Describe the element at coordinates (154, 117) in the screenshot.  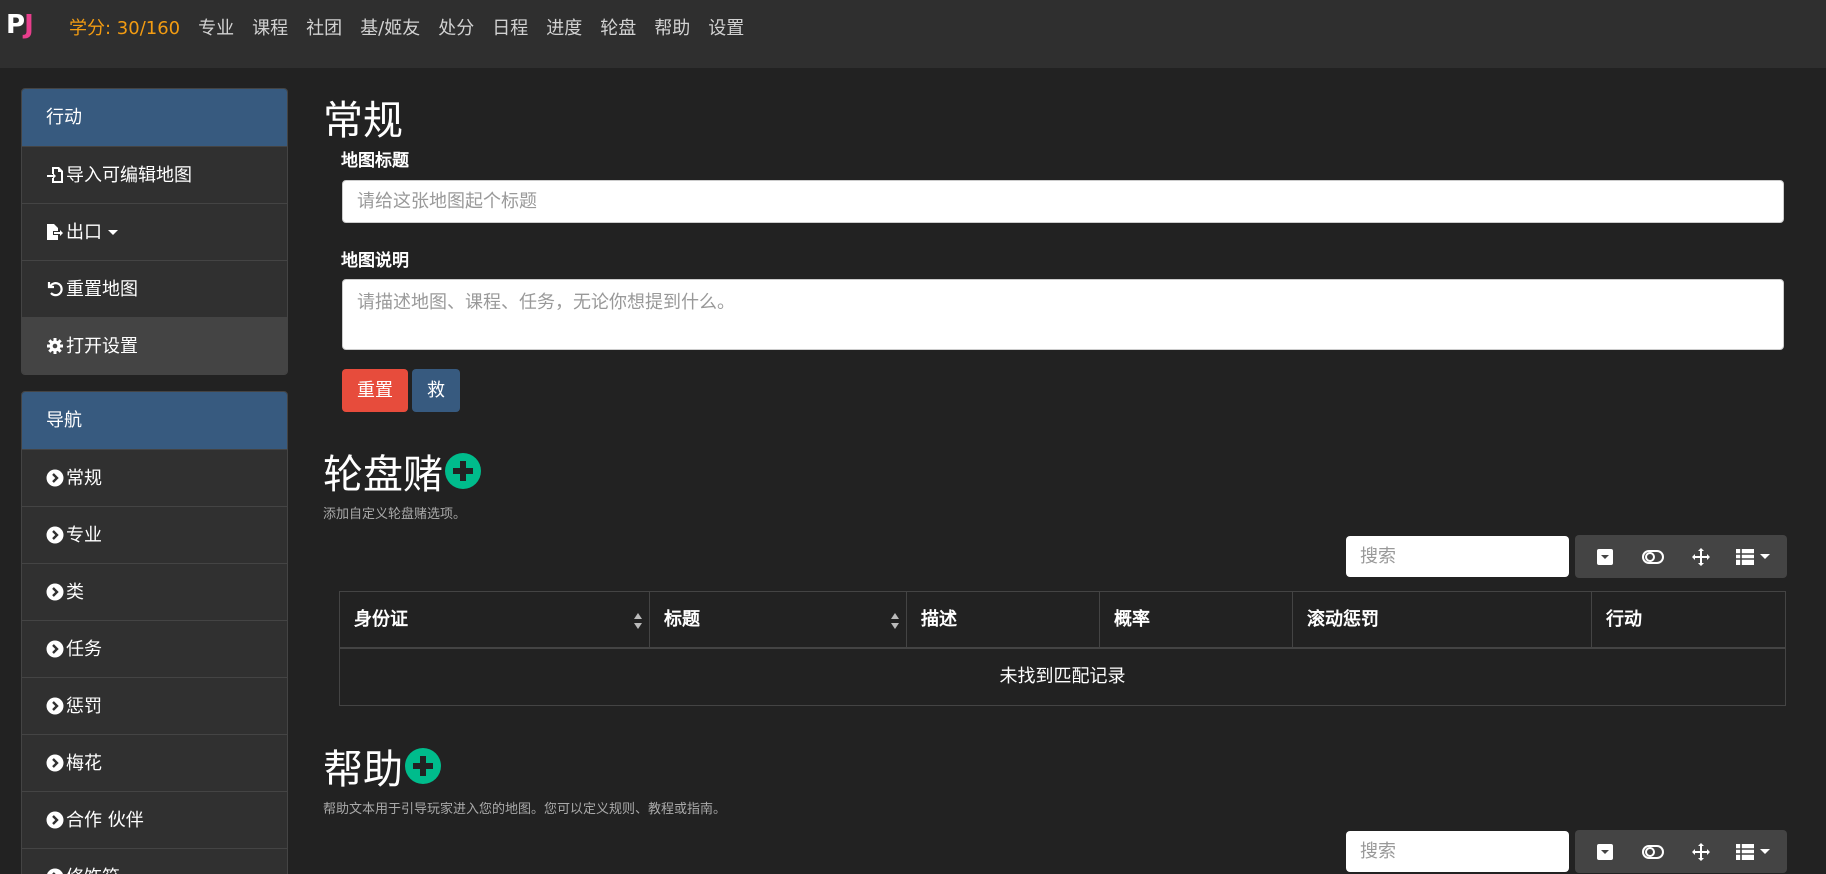
I see `actions-panel-title: 行动` at that location.